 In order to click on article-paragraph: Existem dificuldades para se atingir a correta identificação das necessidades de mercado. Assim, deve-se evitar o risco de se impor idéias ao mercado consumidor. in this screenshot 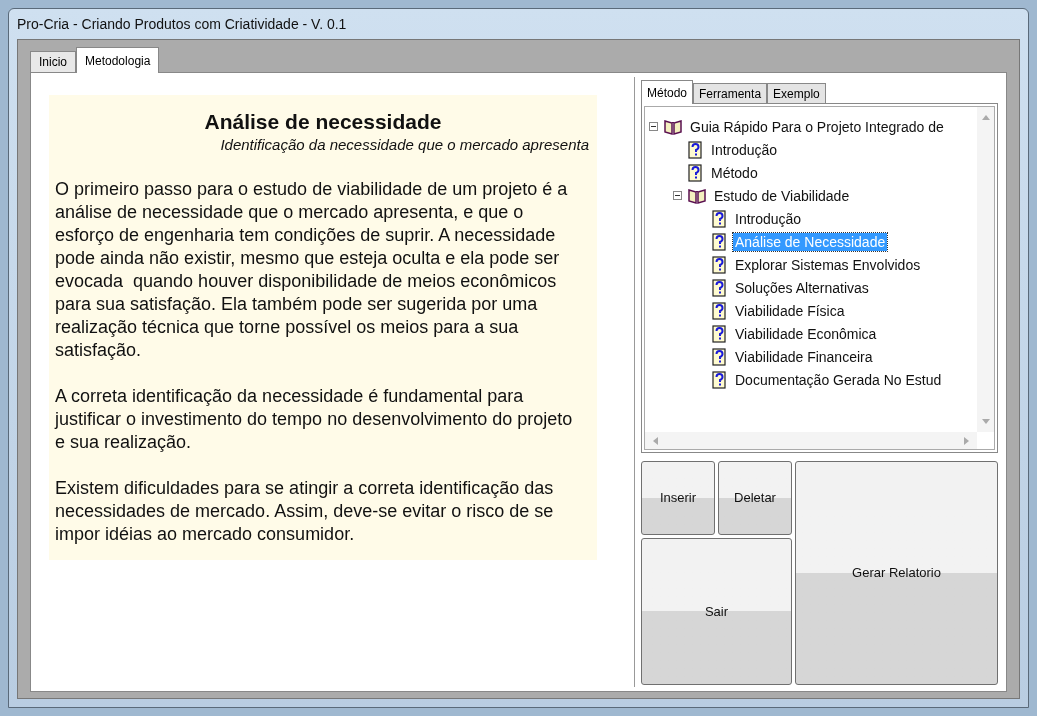, I will do `click(305, 511)`.